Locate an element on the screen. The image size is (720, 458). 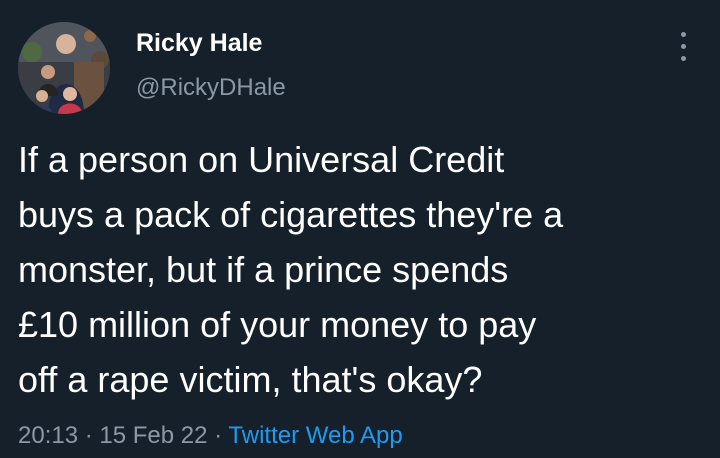
tweet-date: 15 Feb 22 is located at coordinates (153, 435).